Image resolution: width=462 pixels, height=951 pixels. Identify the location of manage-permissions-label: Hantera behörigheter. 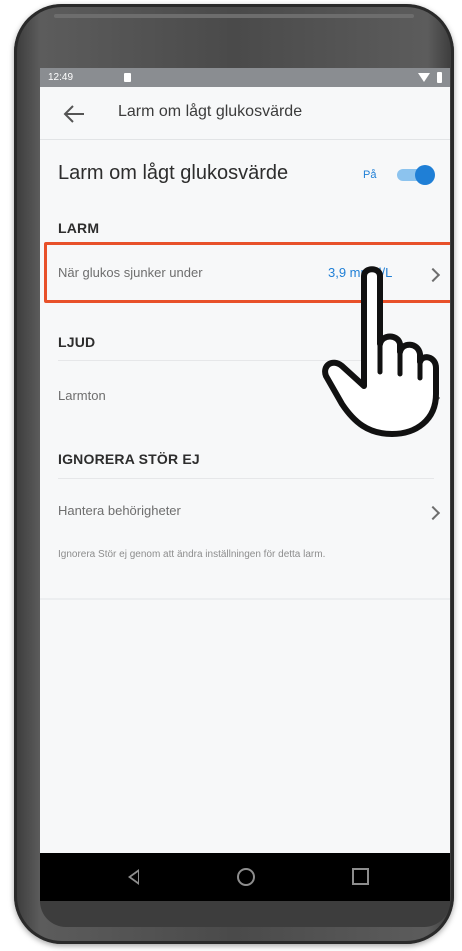
(119, 510).